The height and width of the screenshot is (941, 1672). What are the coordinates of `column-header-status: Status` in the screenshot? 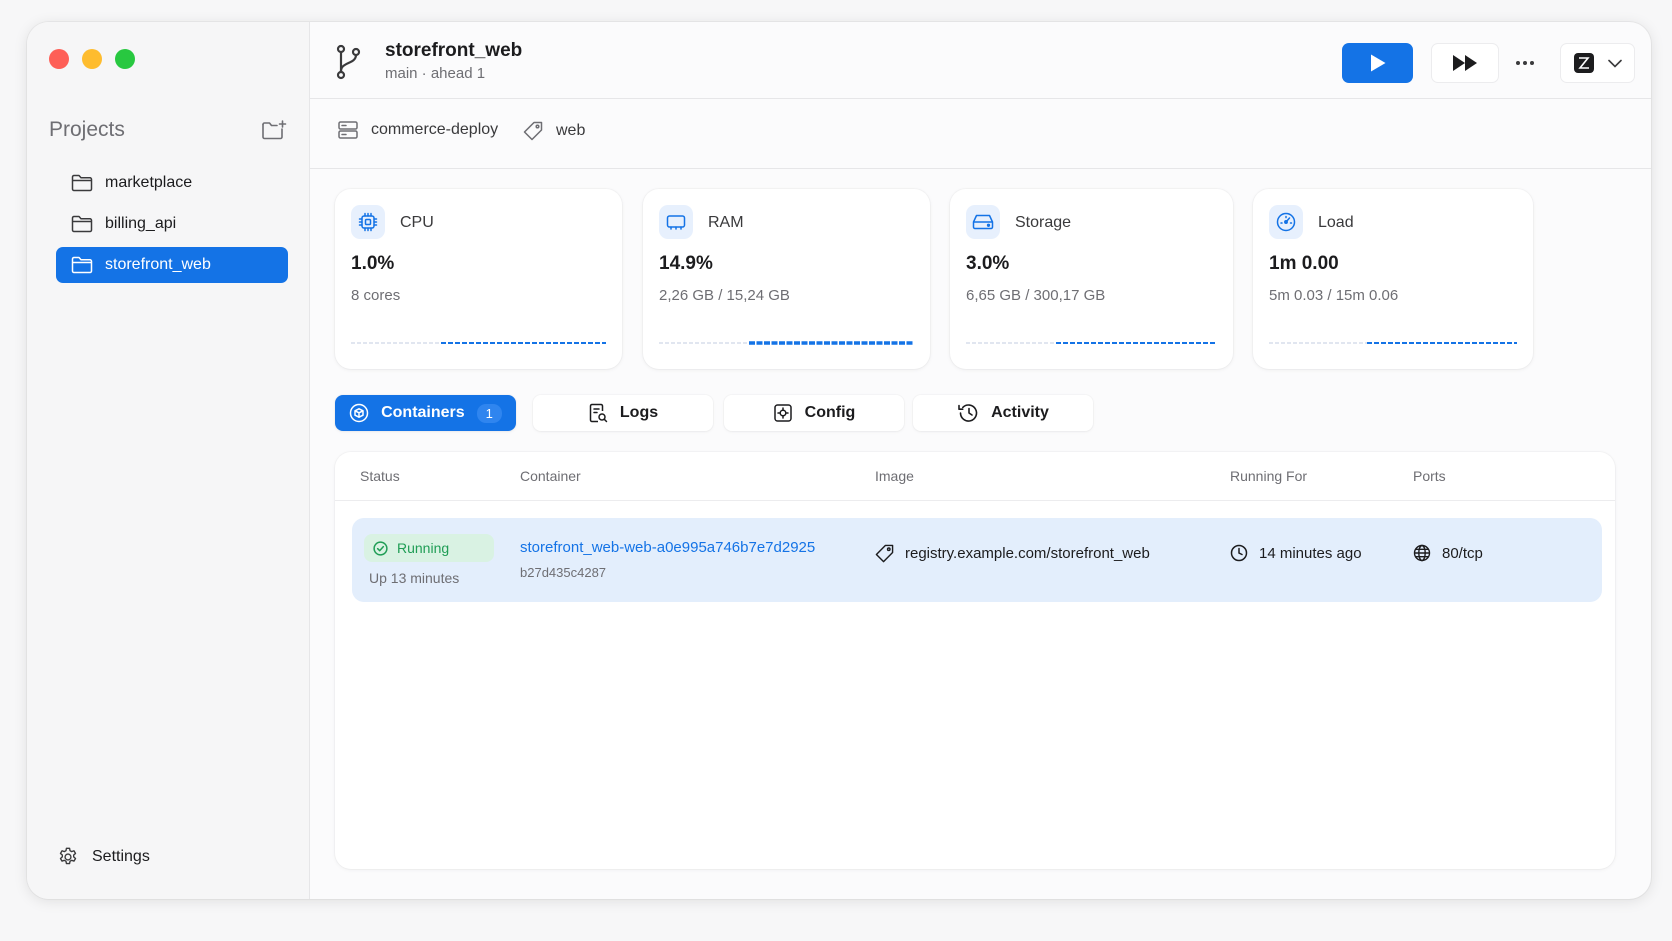 It's located at (380, 476).